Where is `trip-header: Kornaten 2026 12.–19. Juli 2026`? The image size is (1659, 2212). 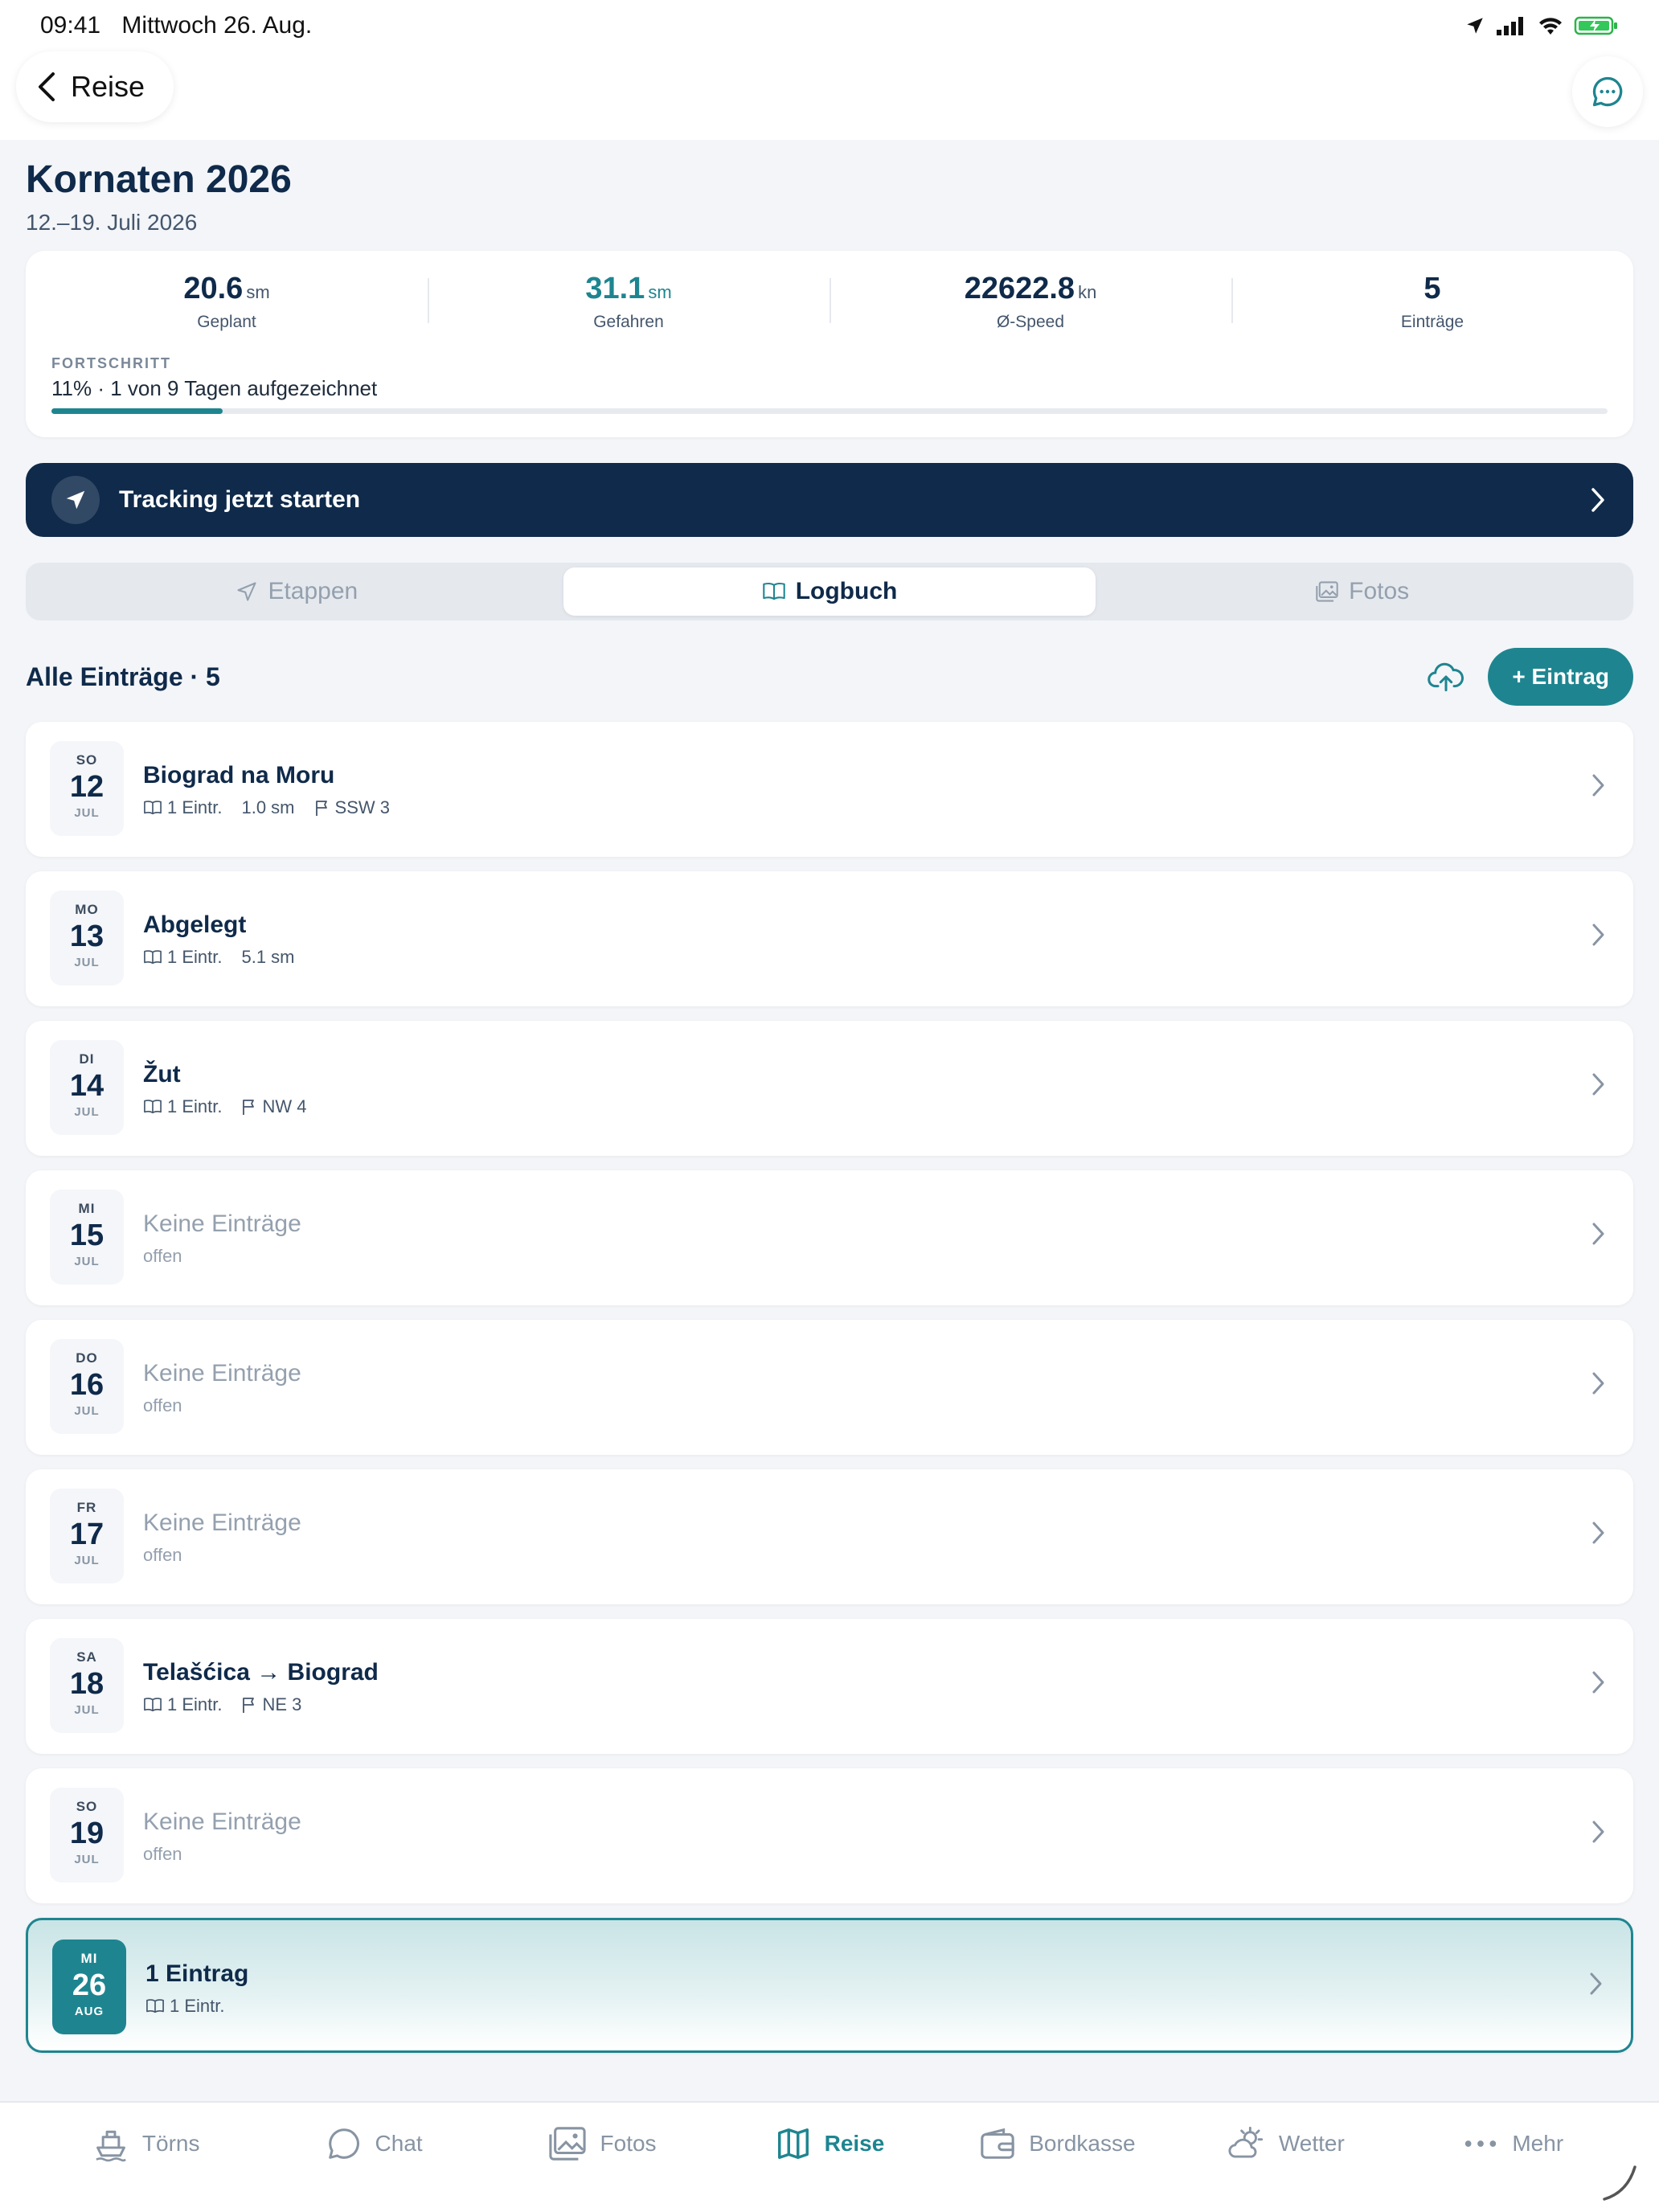 trip-header: Kornaten 2026 12.–19. Juli 2026 is located at coordinates (159, 197).